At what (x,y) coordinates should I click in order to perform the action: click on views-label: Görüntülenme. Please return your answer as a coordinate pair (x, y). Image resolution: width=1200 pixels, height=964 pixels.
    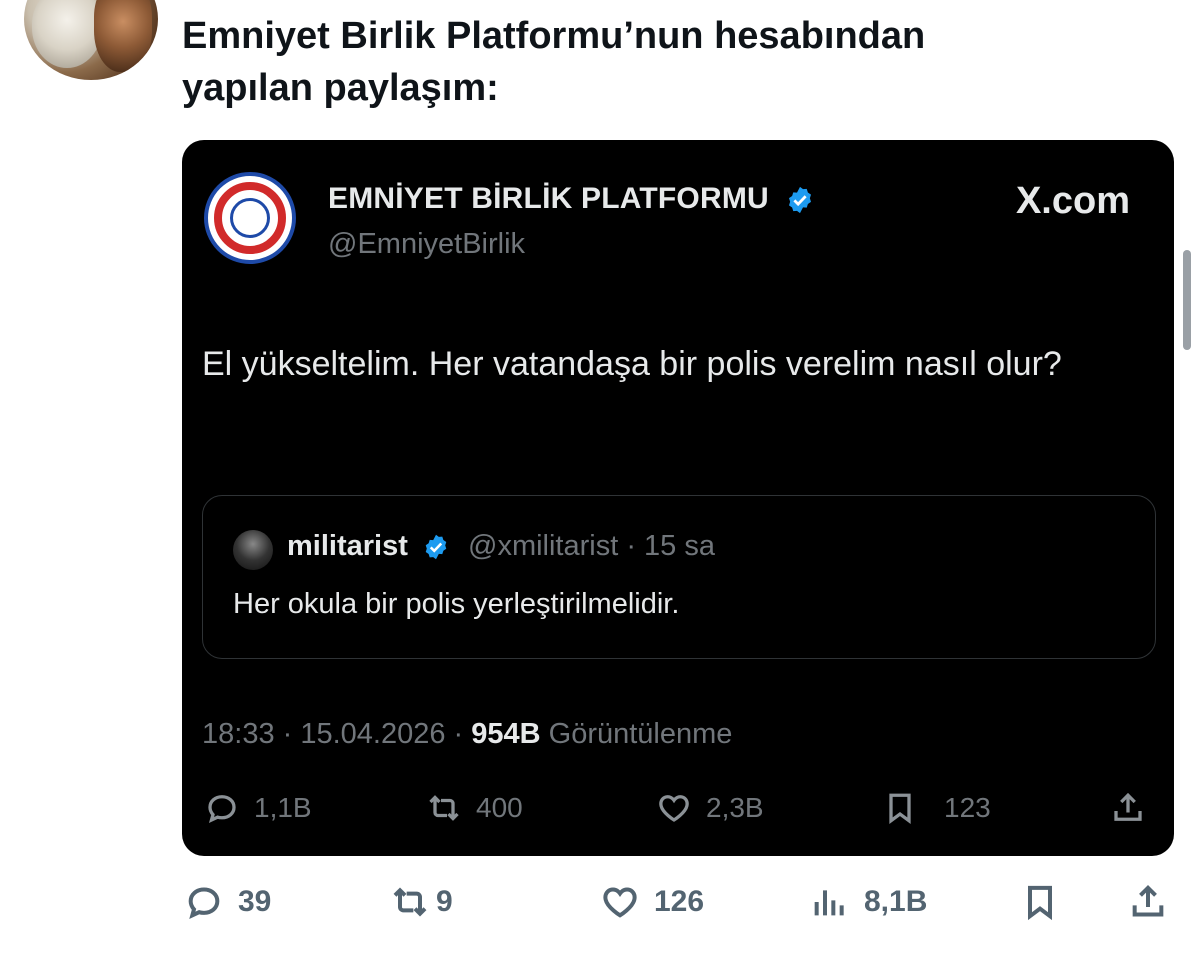
    Looking at the image, I should click on (636, 734).